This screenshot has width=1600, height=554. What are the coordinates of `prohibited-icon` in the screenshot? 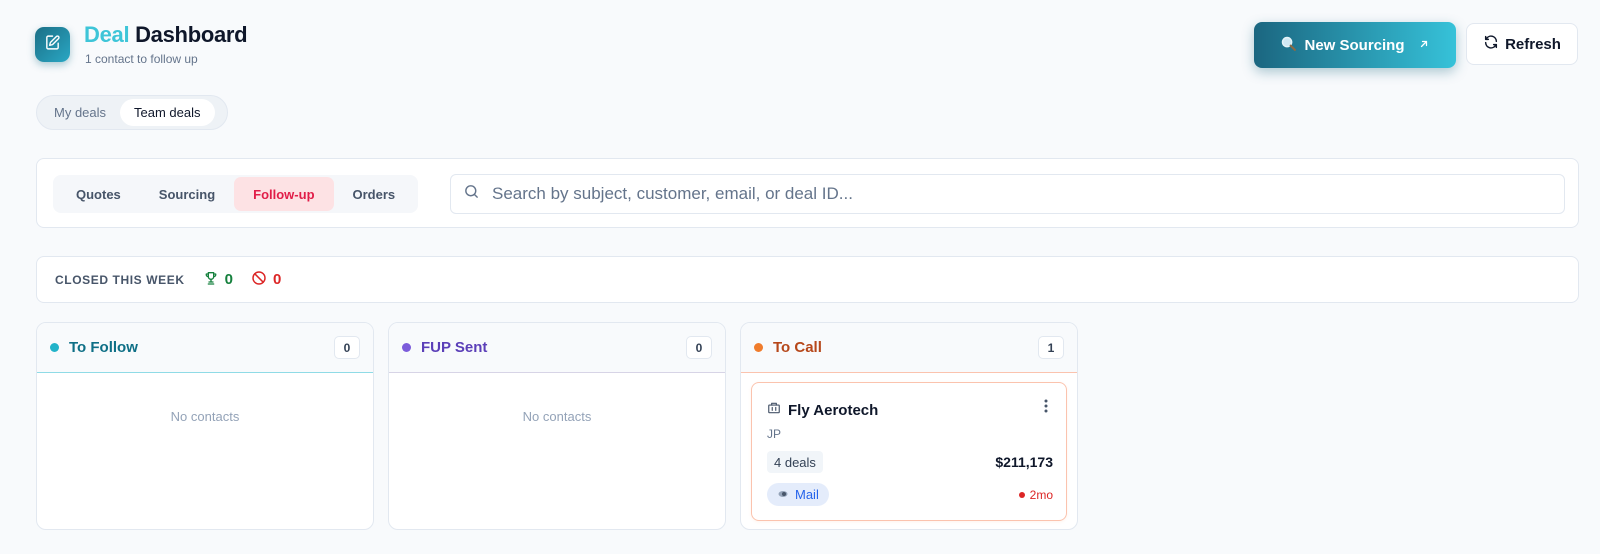 It's located at (259, 280).